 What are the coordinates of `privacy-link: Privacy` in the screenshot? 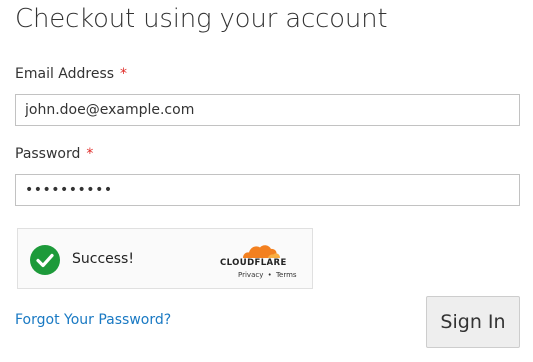 It's located at (250, 275).